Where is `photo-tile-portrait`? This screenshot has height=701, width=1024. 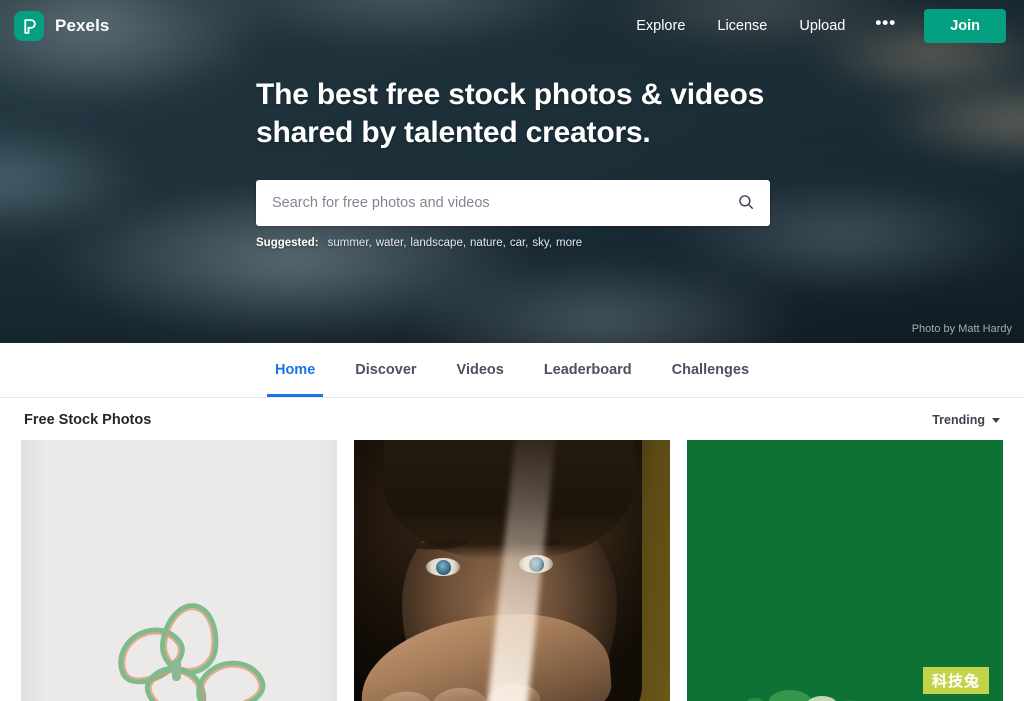
photo-tile-portrait is located at coordinates (512, 570).